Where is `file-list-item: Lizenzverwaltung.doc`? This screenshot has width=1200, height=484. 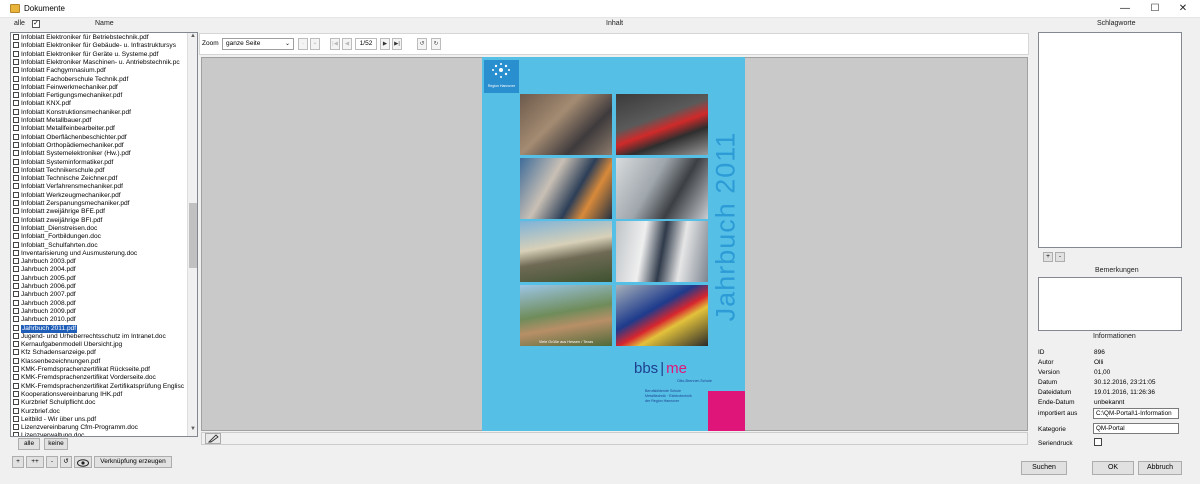 file-list-item: Lizenzverwaltung.doc is located at coordinates (99, 434).